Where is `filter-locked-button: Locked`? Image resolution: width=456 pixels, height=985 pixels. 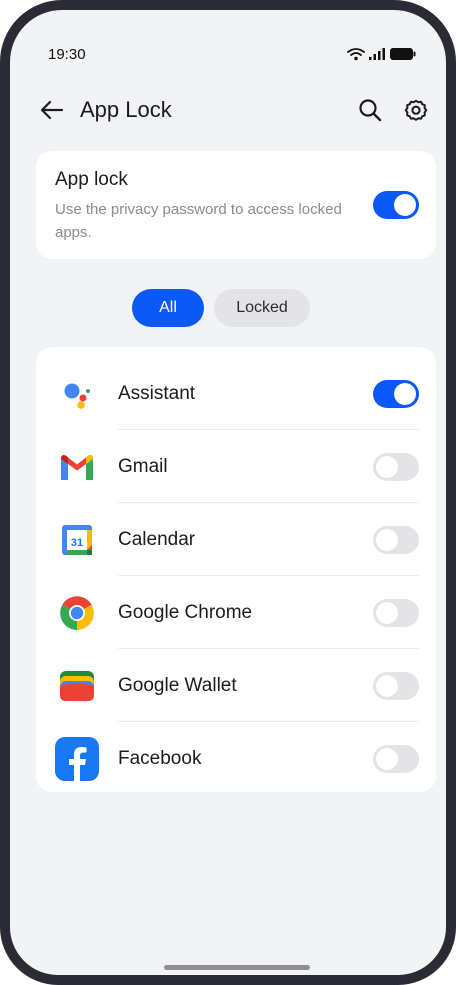
filter-locked-button: Locked is located at coordinates (262, 308).